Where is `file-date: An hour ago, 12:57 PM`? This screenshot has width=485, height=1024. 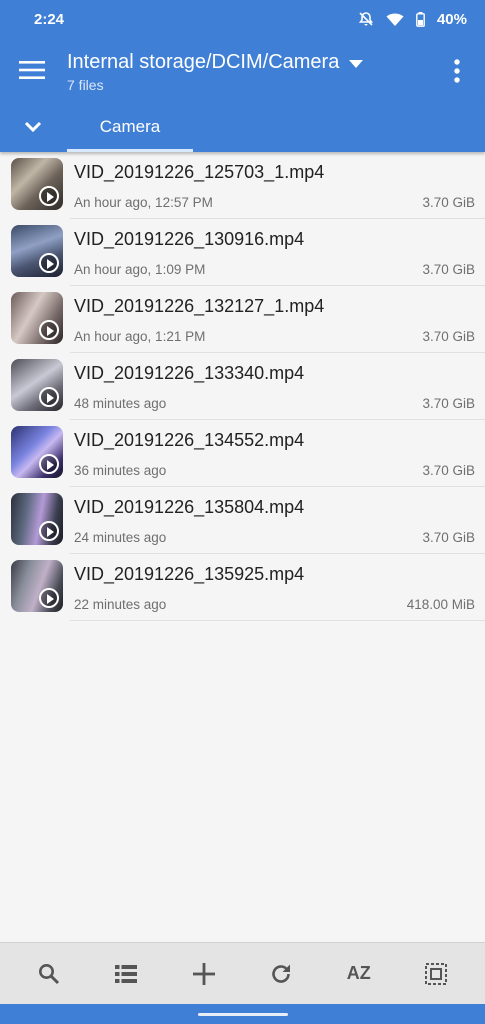
file-date: An hour ago, 12:57 PM is located at coordinates (143, 202).